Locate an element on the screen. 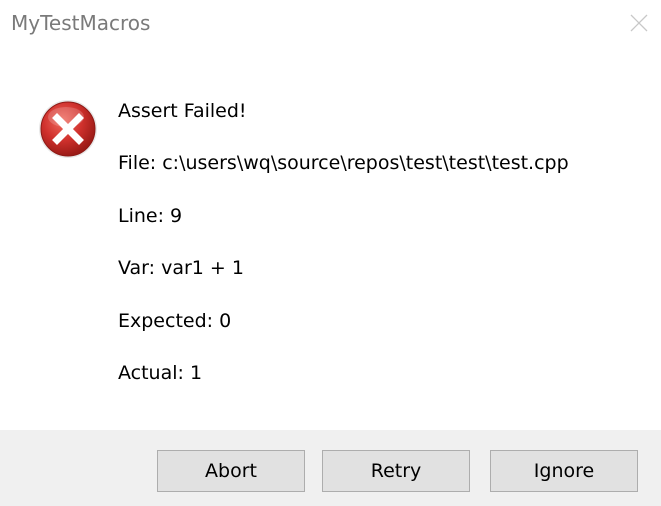 The width and height of the screenshot is (661, 506). assert-heading: Assert Failed! is located at coordinates (182, 111).